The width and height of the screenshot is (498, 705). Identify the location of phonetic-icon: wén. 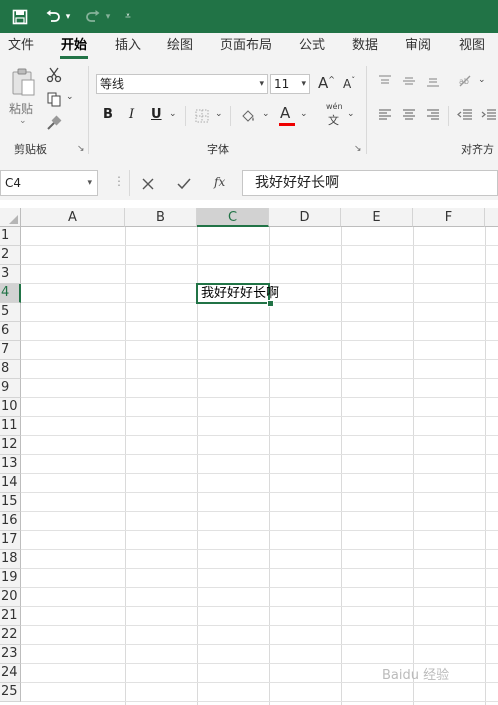
(334, 106).